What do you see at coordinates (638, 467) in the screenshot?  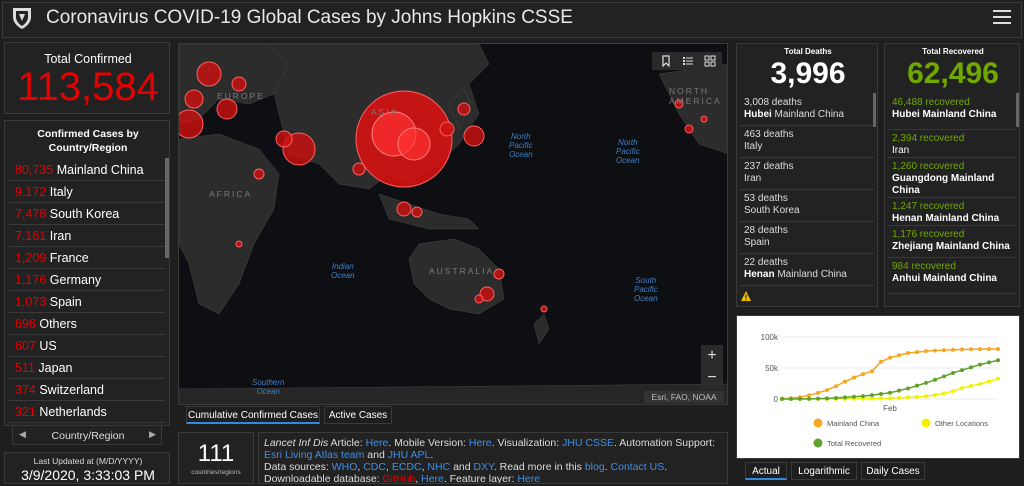 I see `contact-link: Contact US` at bounding box center [638, 467].